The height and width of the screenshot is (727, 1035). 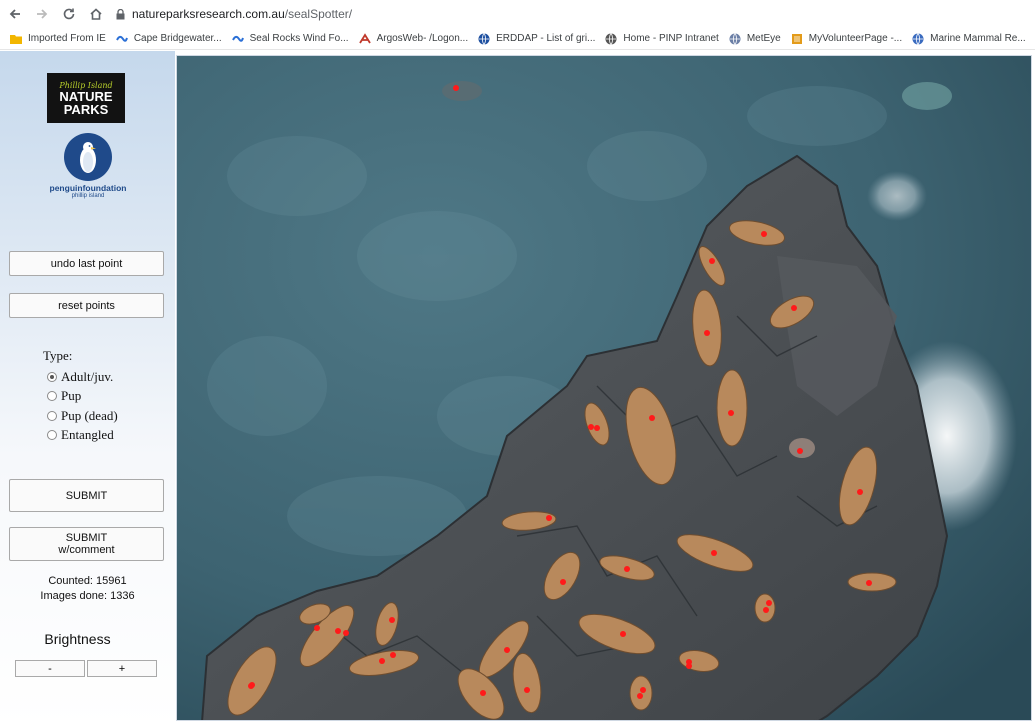 I want to click on radio-adult, so click(x=52, y=376).